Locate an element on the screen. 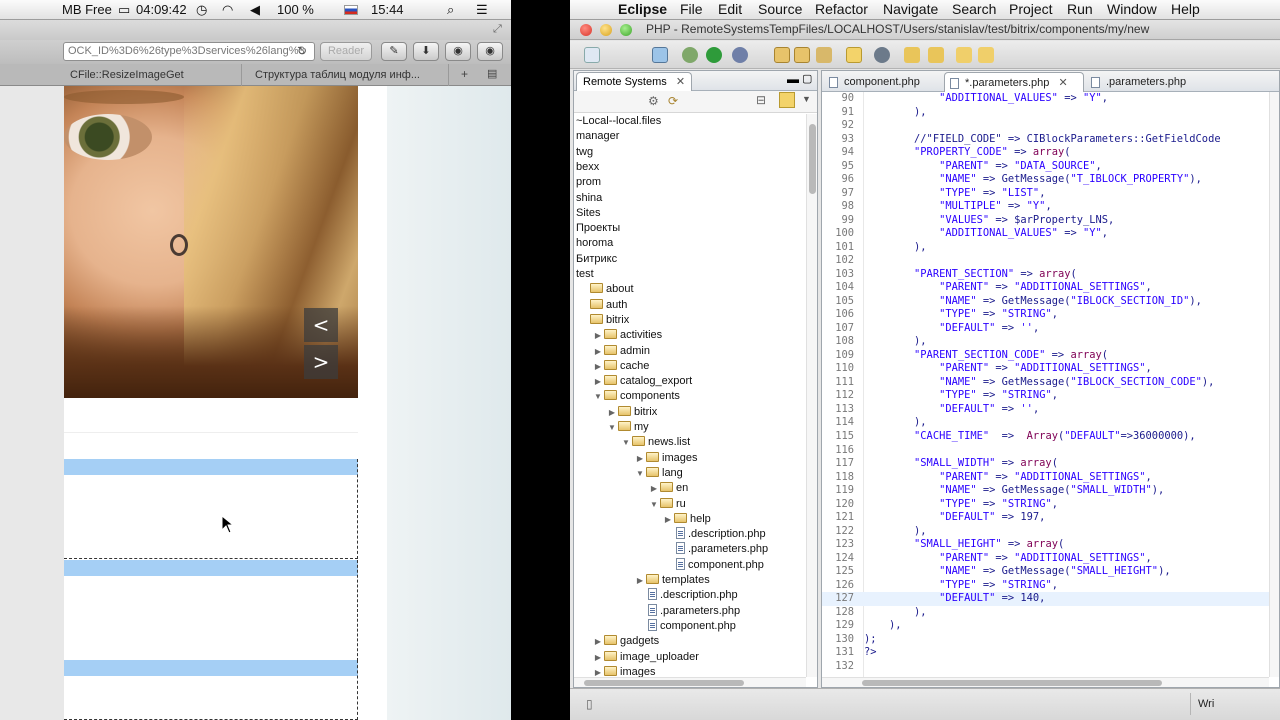  code-line: 100 "ADDITIONAL_VALUES" => "Y", is located at coordinates (1045, 234).